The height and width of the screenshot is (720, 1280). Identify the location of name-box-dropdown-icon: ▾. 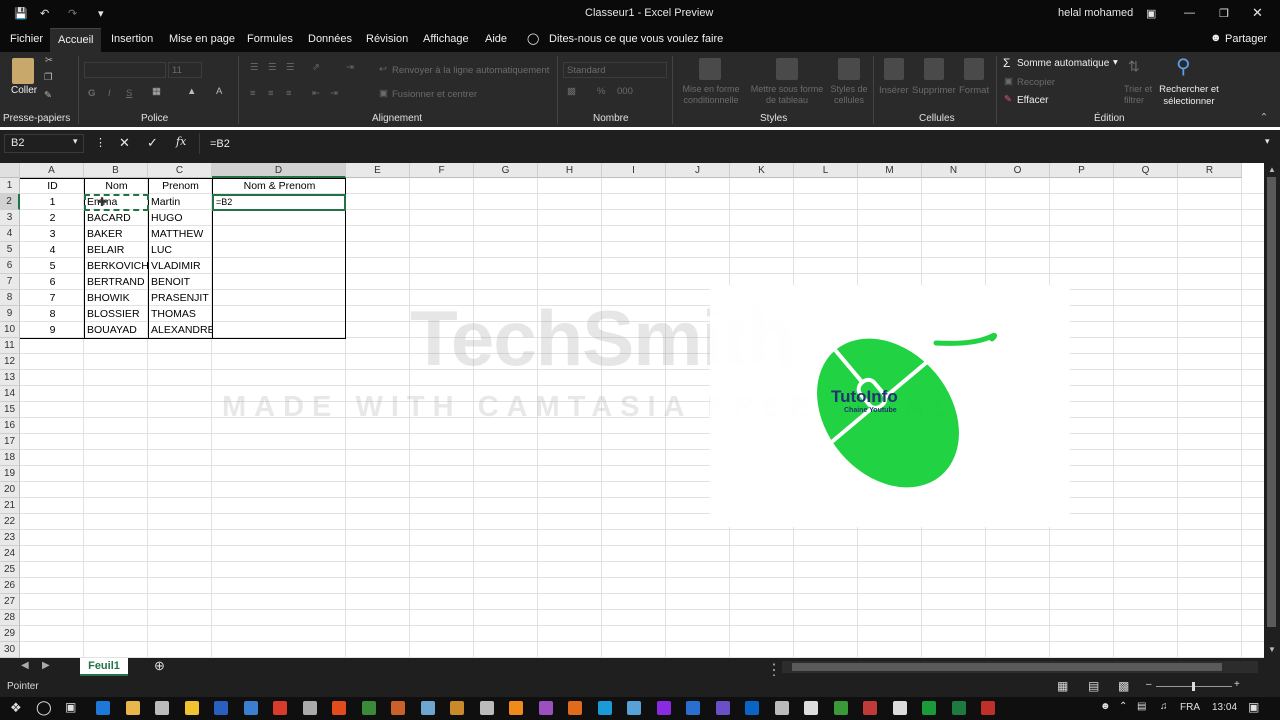
(75, 141).